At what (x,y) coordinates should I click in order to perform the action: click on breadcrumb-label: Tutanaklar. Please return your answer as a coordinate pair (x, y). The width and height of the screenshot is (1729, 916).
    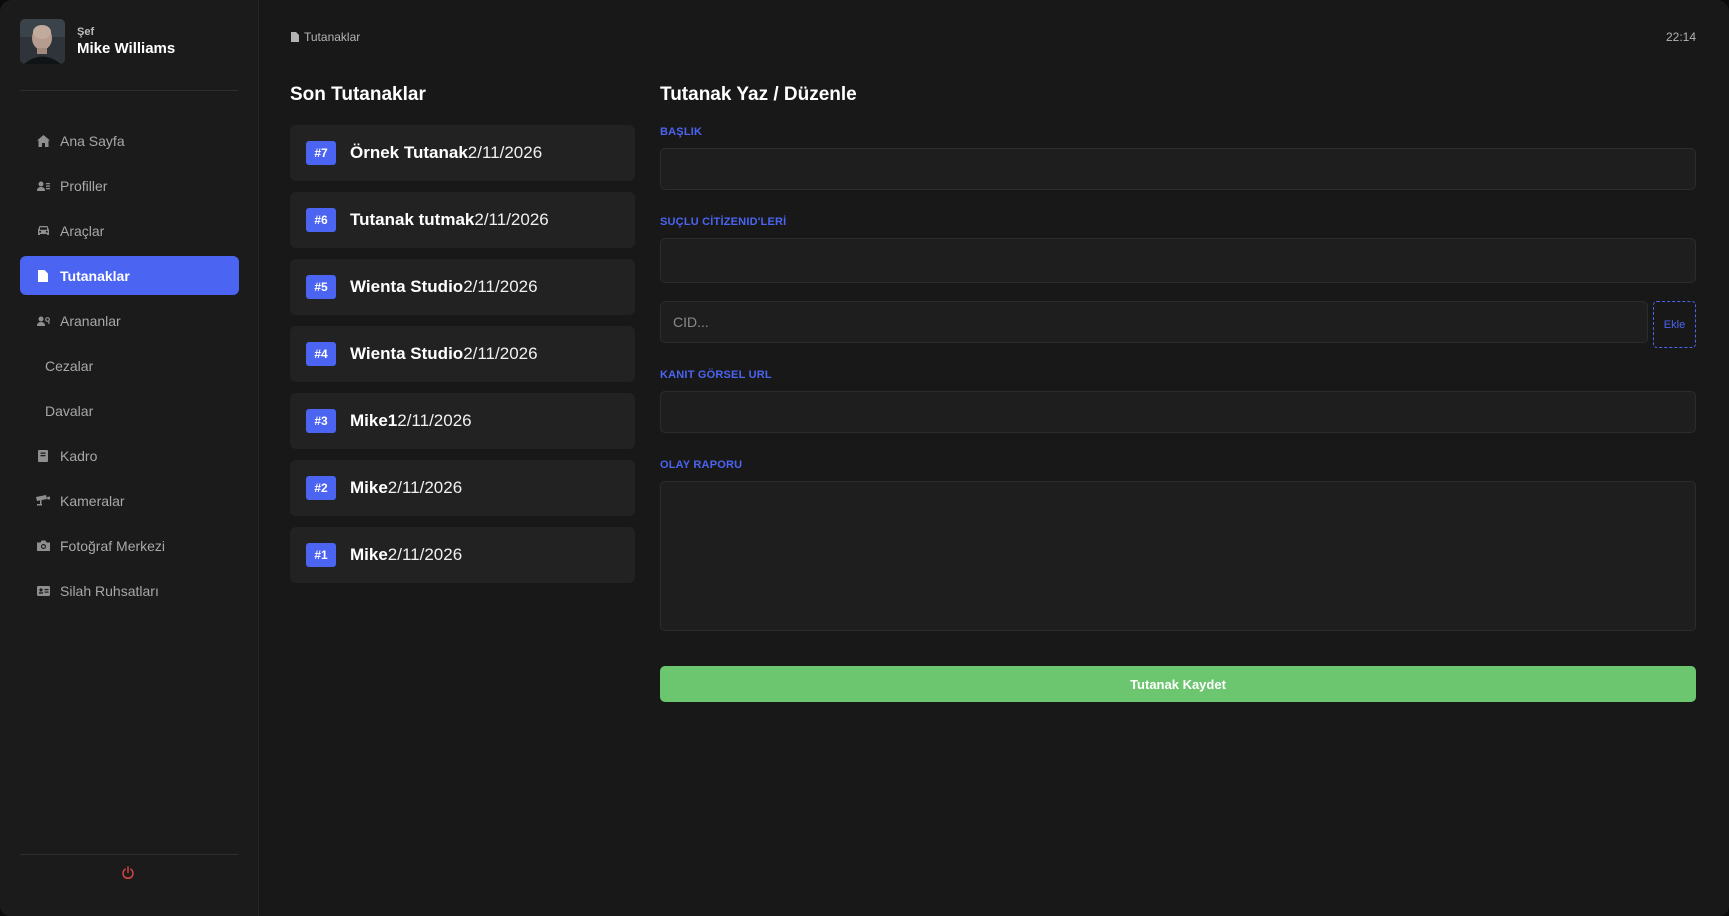
    Looking at the image, I should click on (332, 37).